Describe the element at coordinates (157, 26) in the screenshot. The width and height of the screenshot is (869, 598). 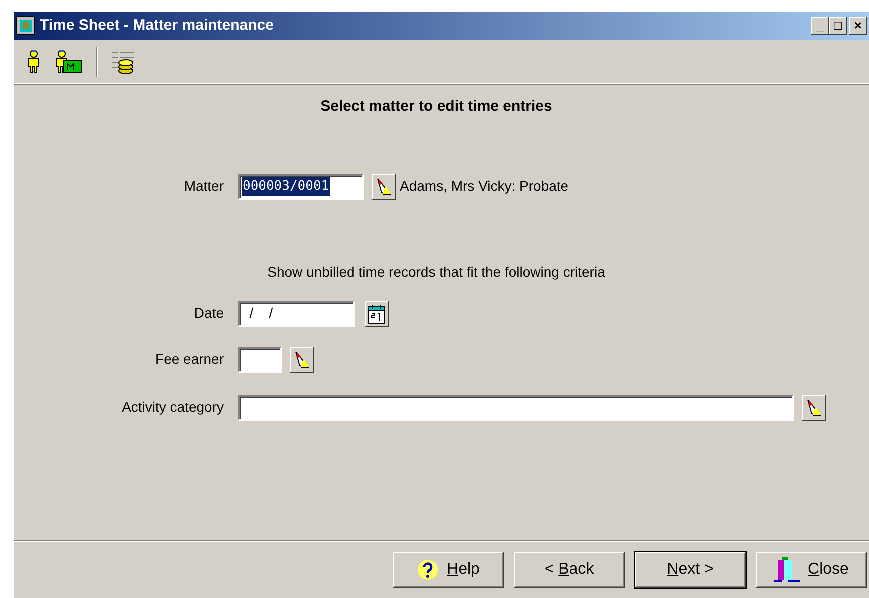
I see `window-title: Time Sheet - Matter maintenance` at that location.